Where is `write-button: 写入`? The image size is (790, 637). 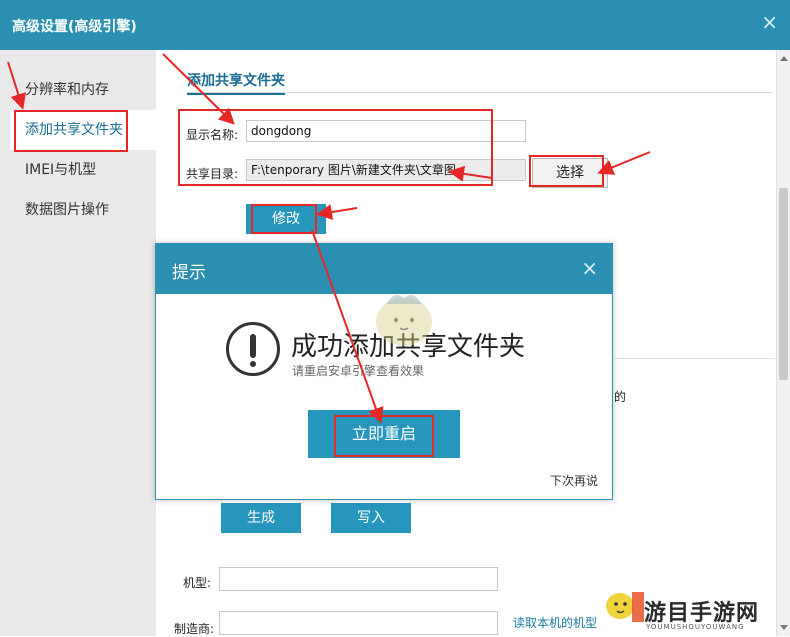
write-button: 写入 is located at coordinates (371, 518).